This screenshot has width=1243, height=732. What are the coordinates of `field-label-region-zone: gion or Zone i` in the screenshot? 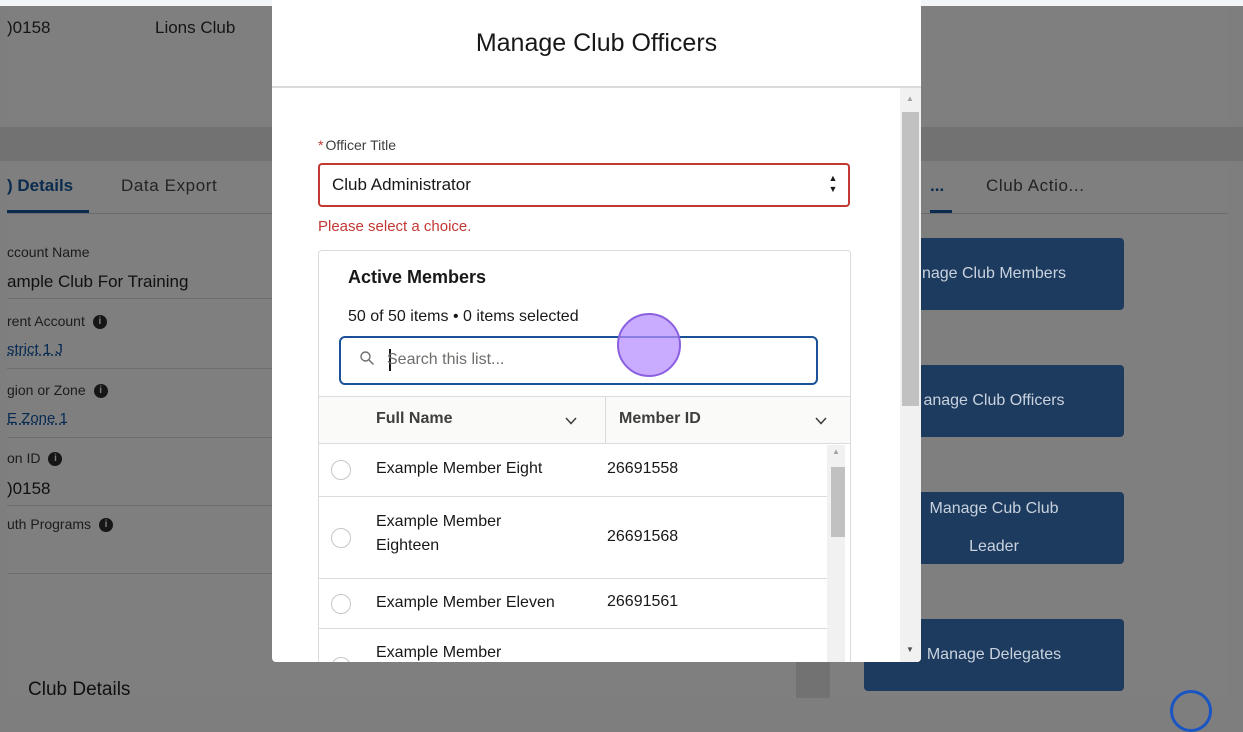 It's located at (57, 390).